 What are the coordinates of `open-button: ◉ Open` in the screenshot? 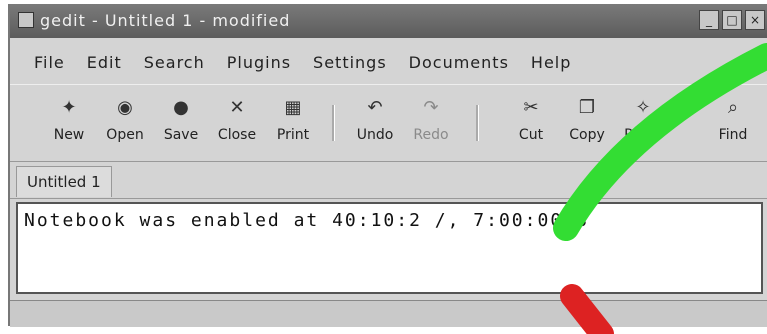 It's located at (125, 119).